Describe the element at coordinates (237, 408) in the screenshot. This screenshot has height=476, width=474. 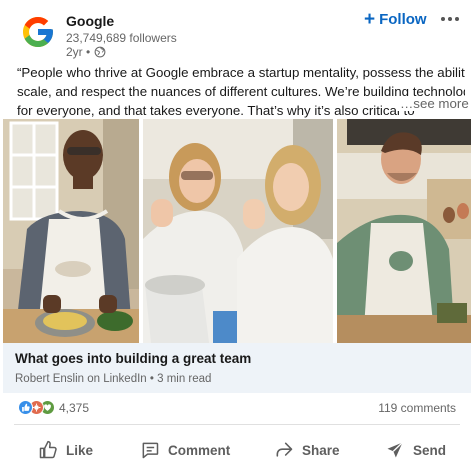
I see `social-counts: 4,375 119 comments` at that location.